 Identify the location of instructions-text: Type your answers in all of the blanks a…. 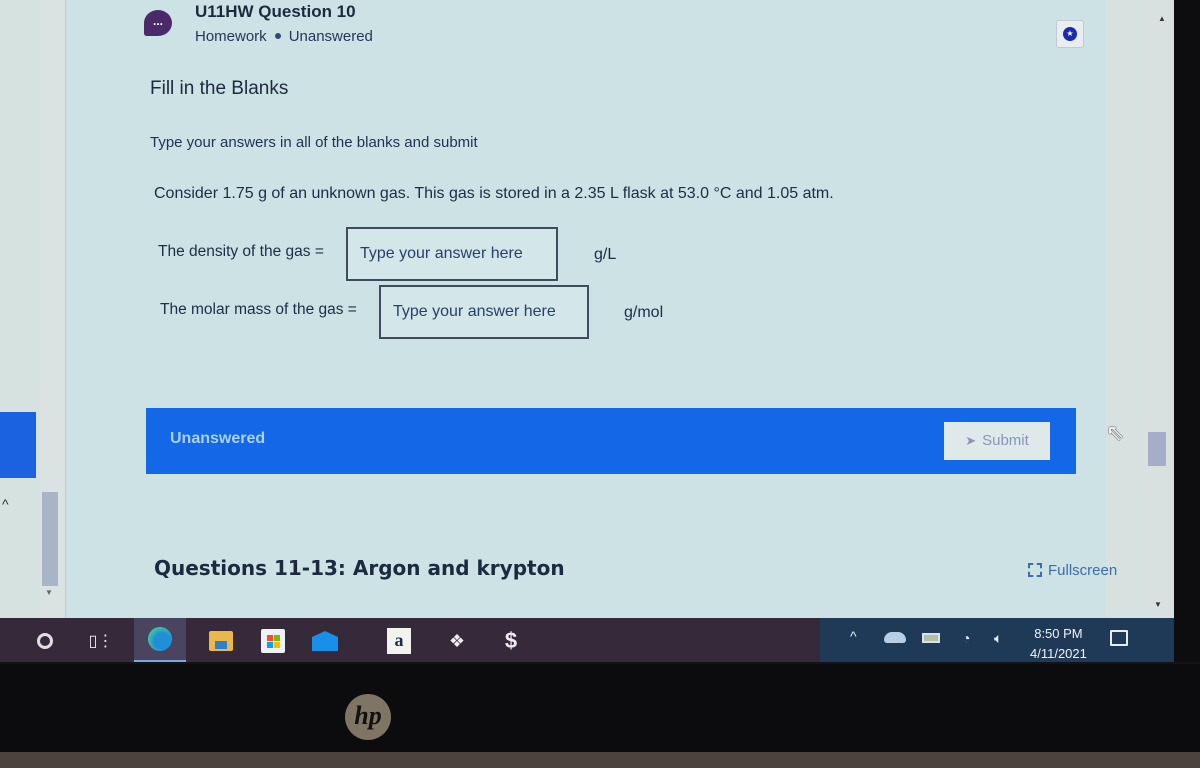
(314, 142).